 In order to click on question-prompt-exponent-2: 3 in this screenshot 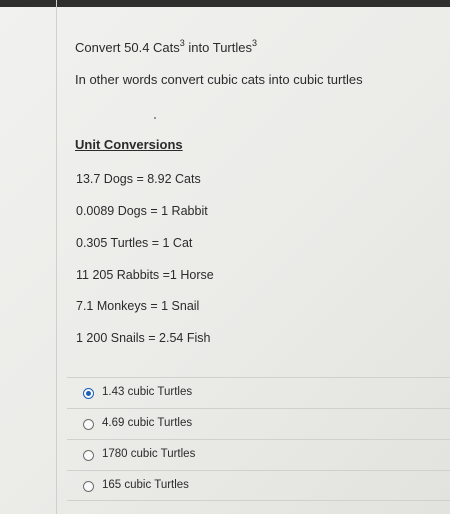, I will do `click(255, 42)`.